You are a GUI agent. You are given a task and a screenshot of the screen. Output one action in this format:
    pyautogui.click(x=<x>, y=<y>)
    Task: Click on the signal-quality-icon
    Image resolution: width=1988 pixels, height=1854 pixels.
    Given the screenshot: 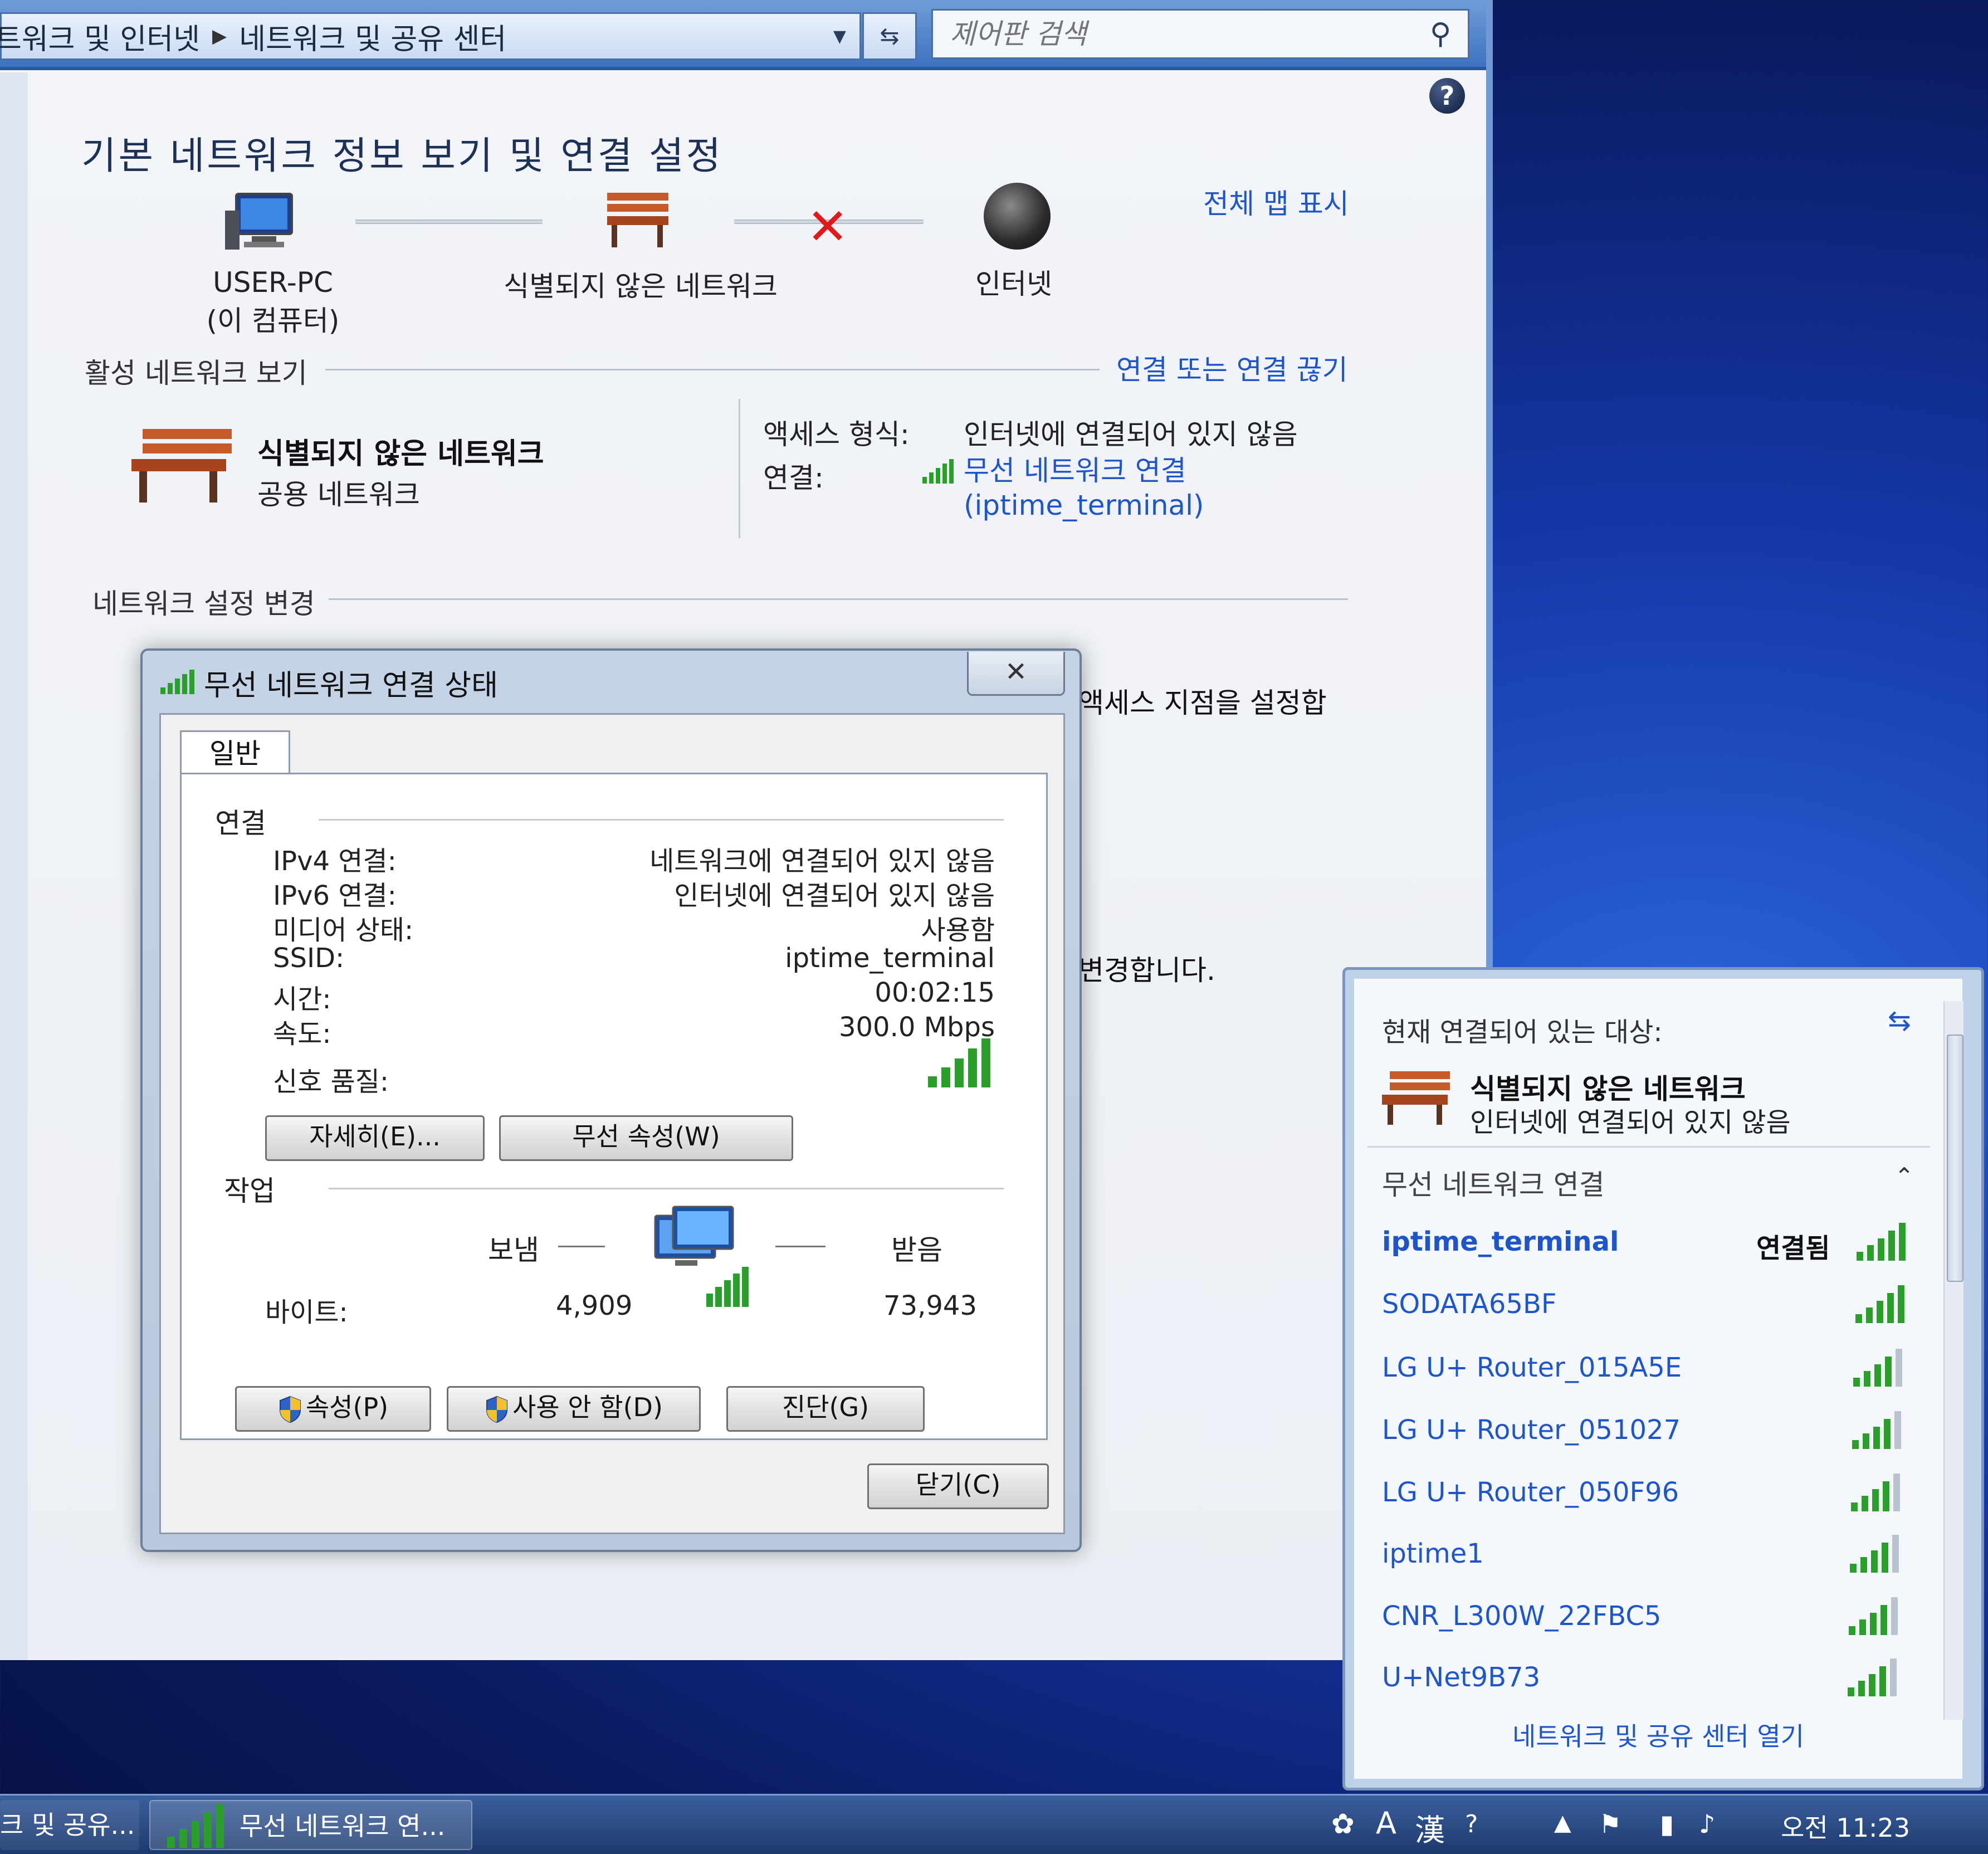 What is the action you would take?
    pyautogui.click(x=959, y=1062)
    